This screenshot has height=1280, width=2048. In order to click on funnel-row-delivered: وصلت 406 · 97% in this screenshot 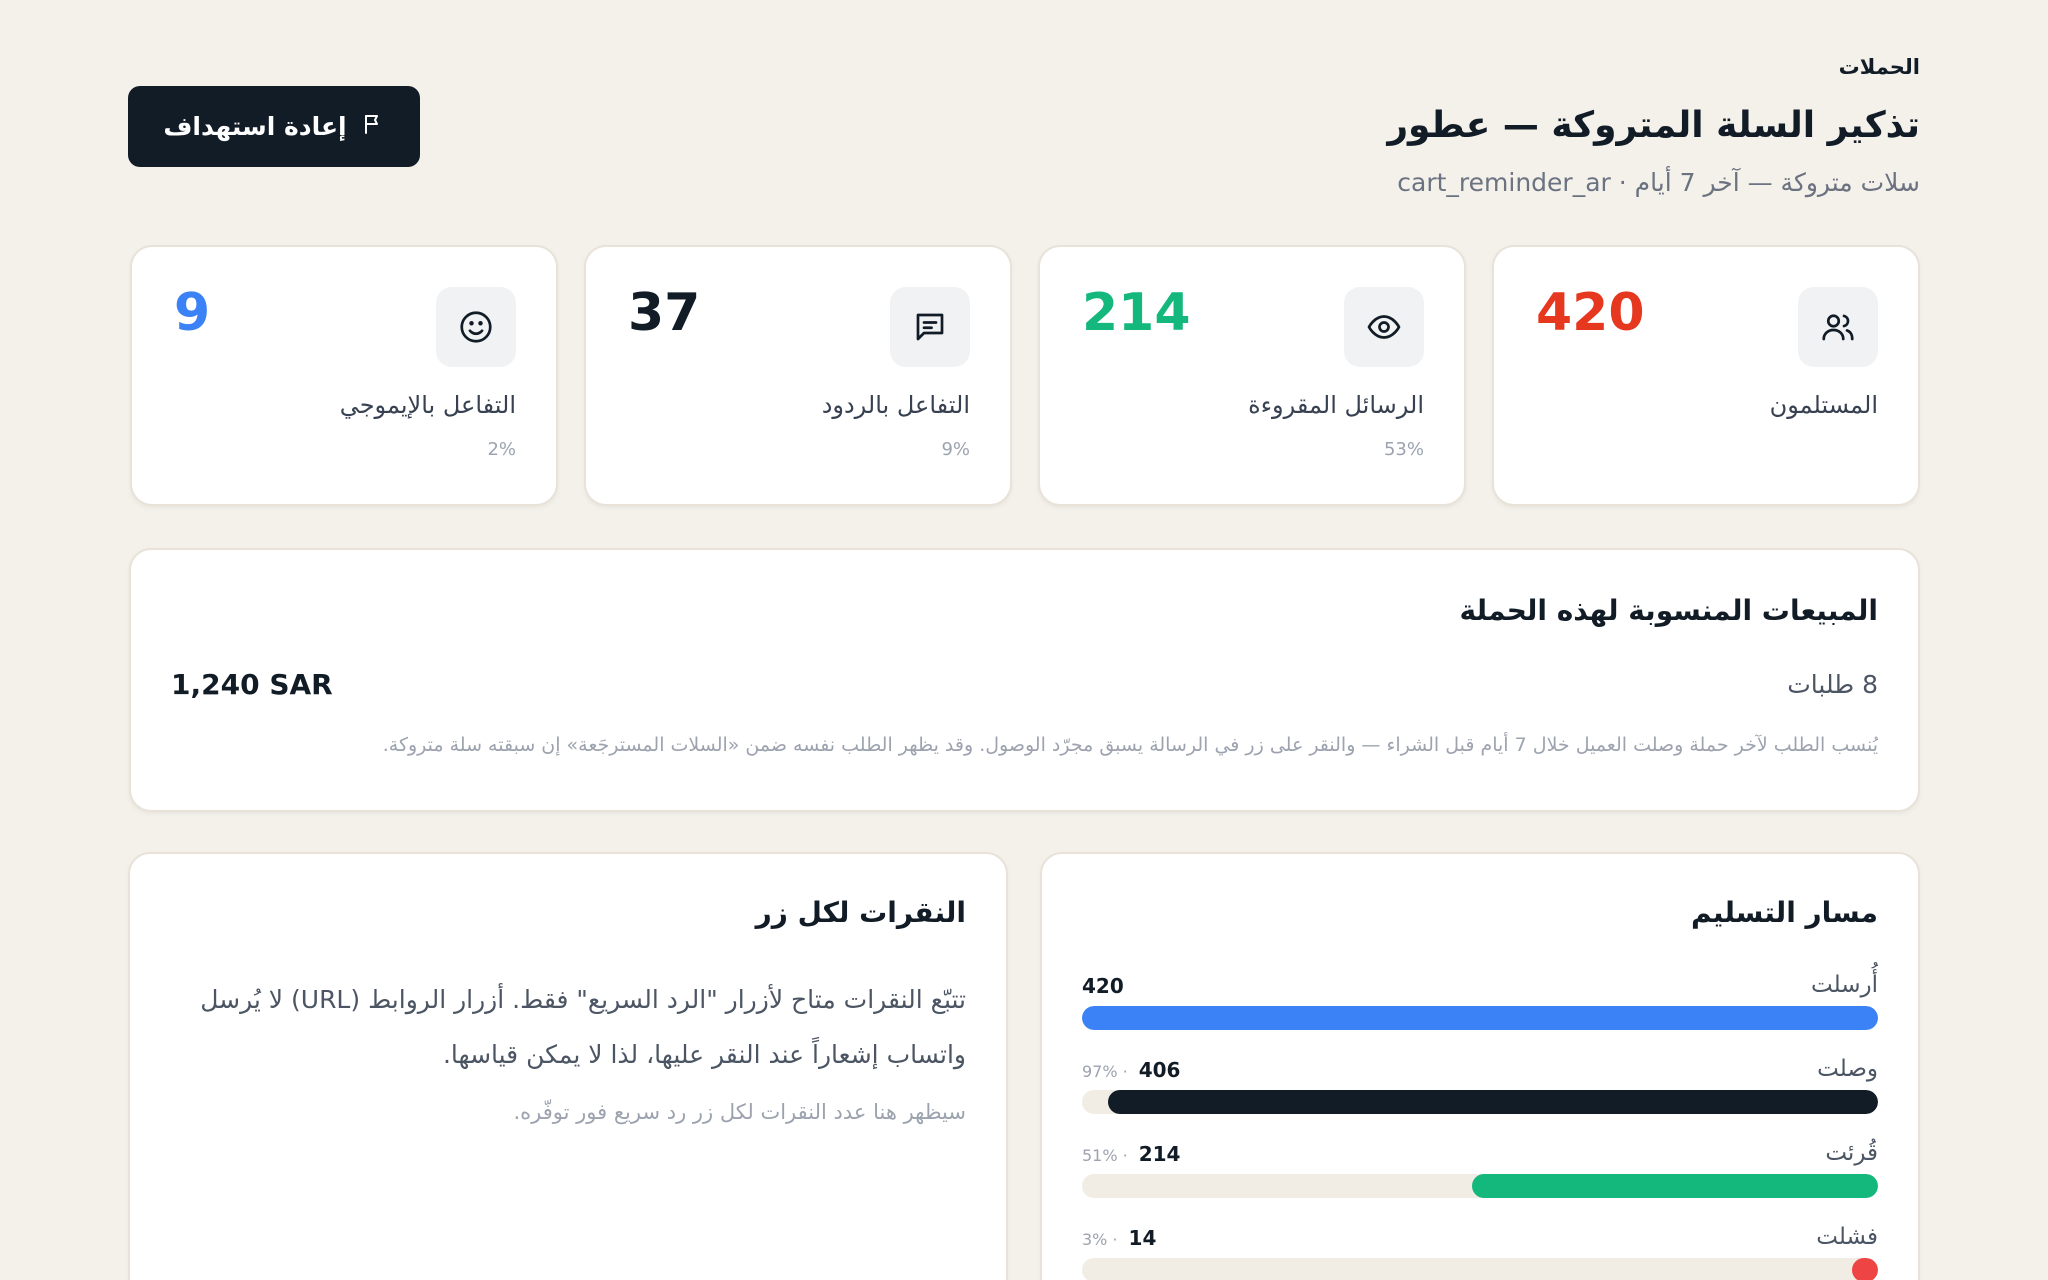, I will do `click(1480, 1098)`.